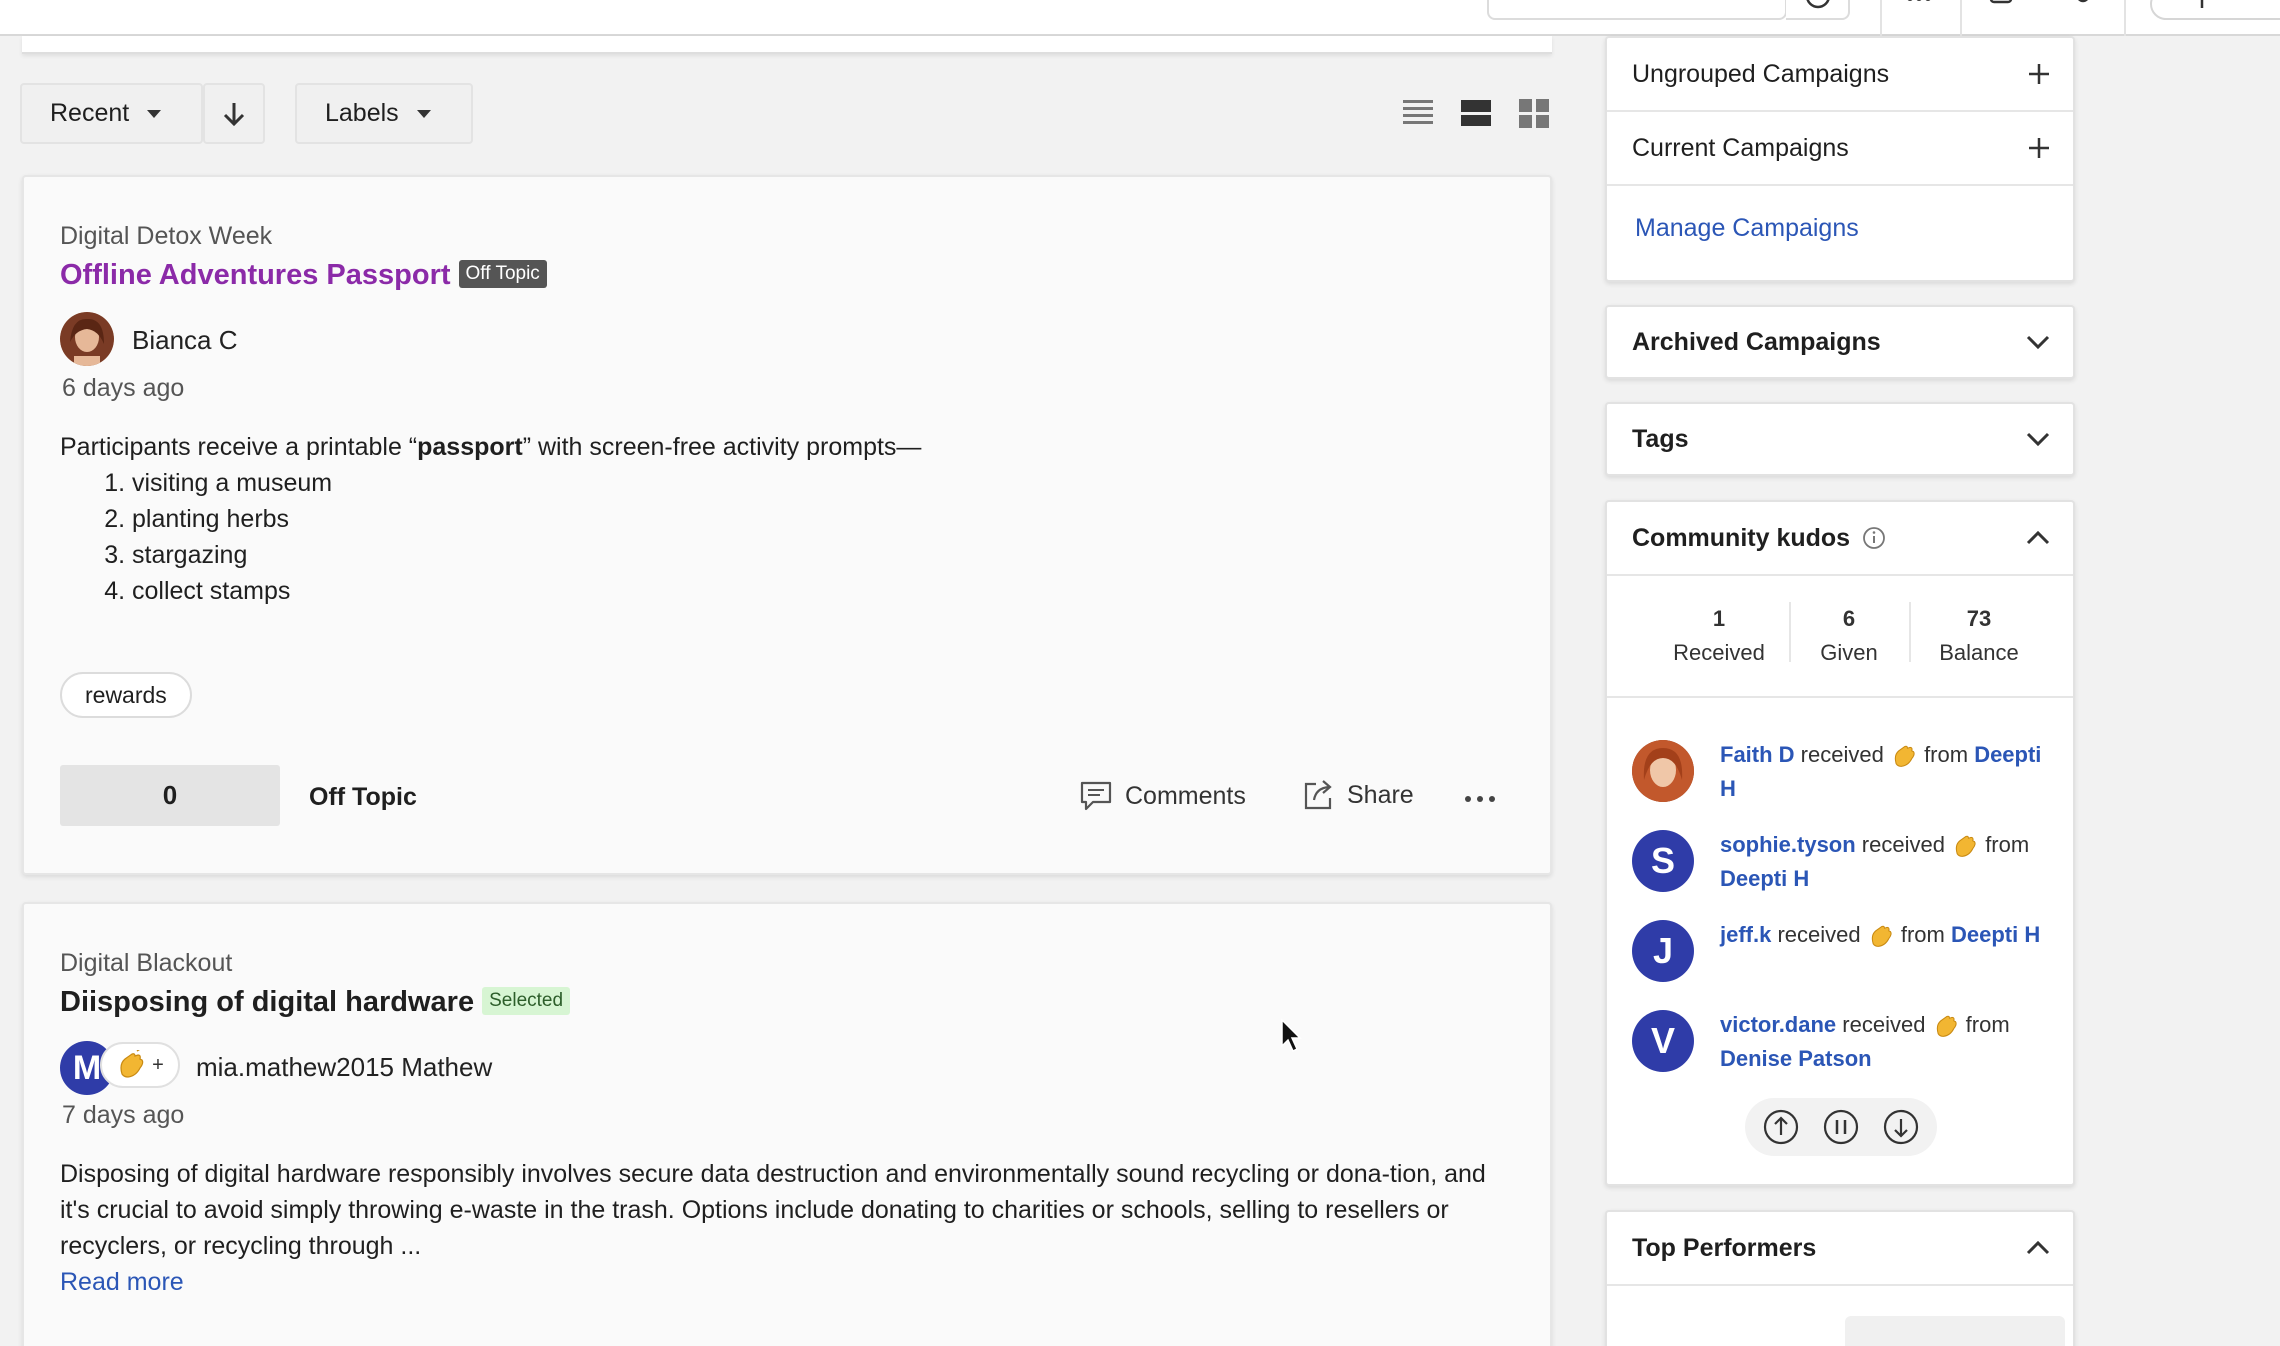 The image size is (2280, 1346). I want to click on messages-icon, so click(2001, 3).